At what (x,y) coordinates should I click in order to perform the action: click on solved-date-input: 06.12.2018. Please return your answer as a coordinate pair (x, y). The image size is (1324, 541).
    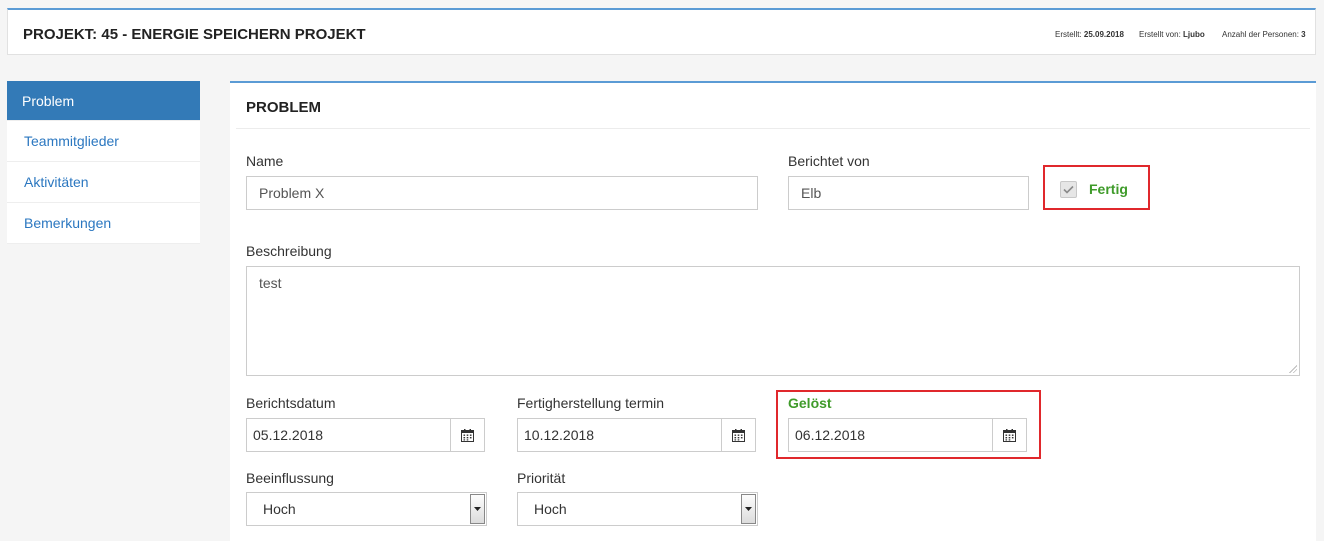
    Looking at the image, I should click on (907, 435).